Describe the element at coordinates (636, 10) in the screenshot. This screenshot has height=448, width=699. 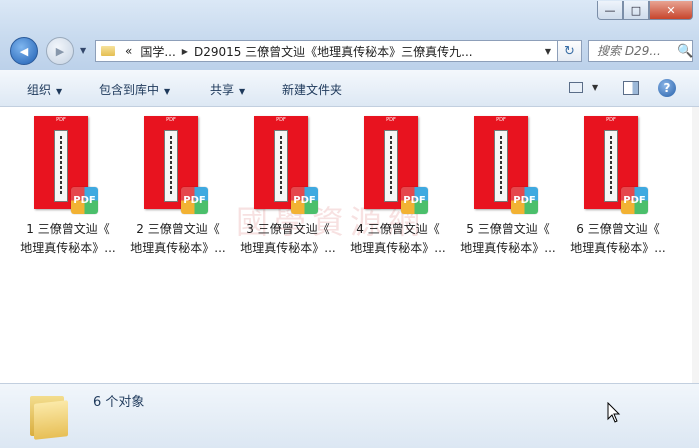
I see `maximize-button: □` at that location.